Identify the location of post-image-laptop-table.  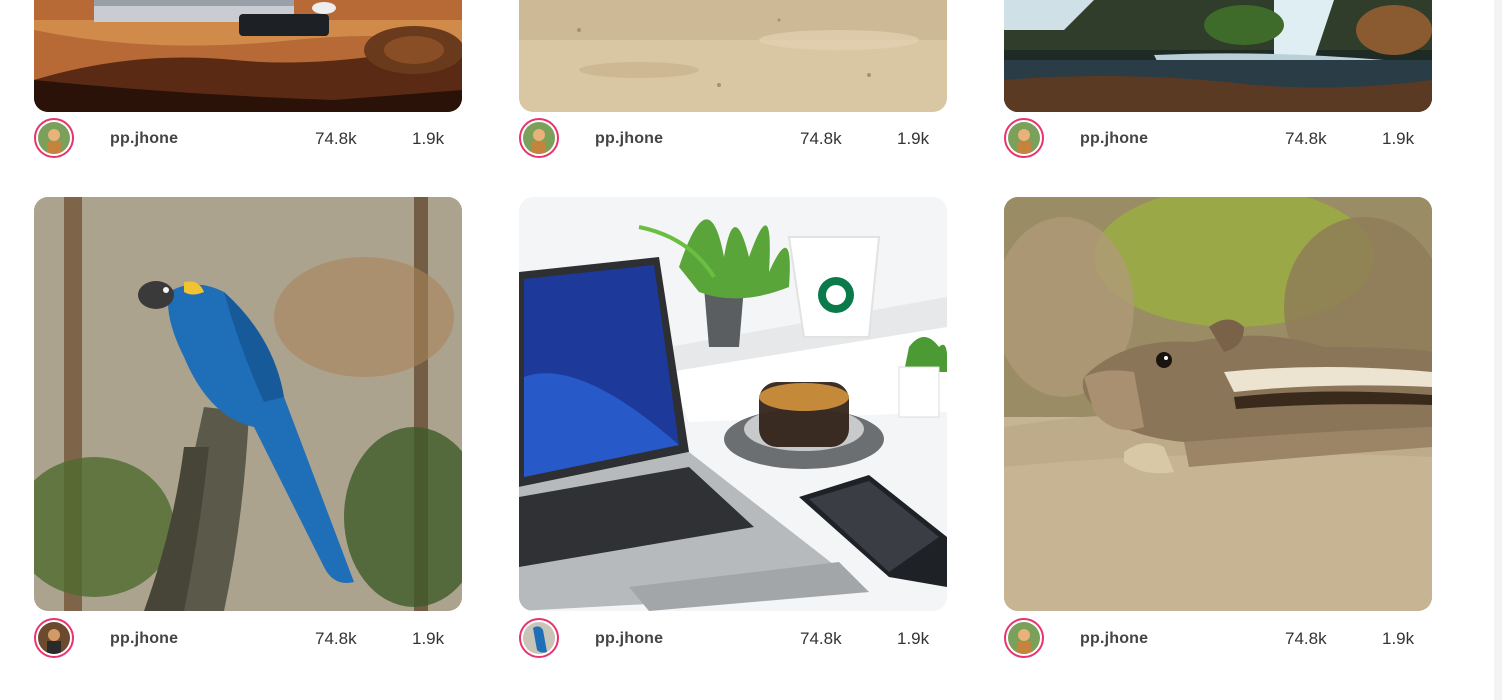
(248, 56).